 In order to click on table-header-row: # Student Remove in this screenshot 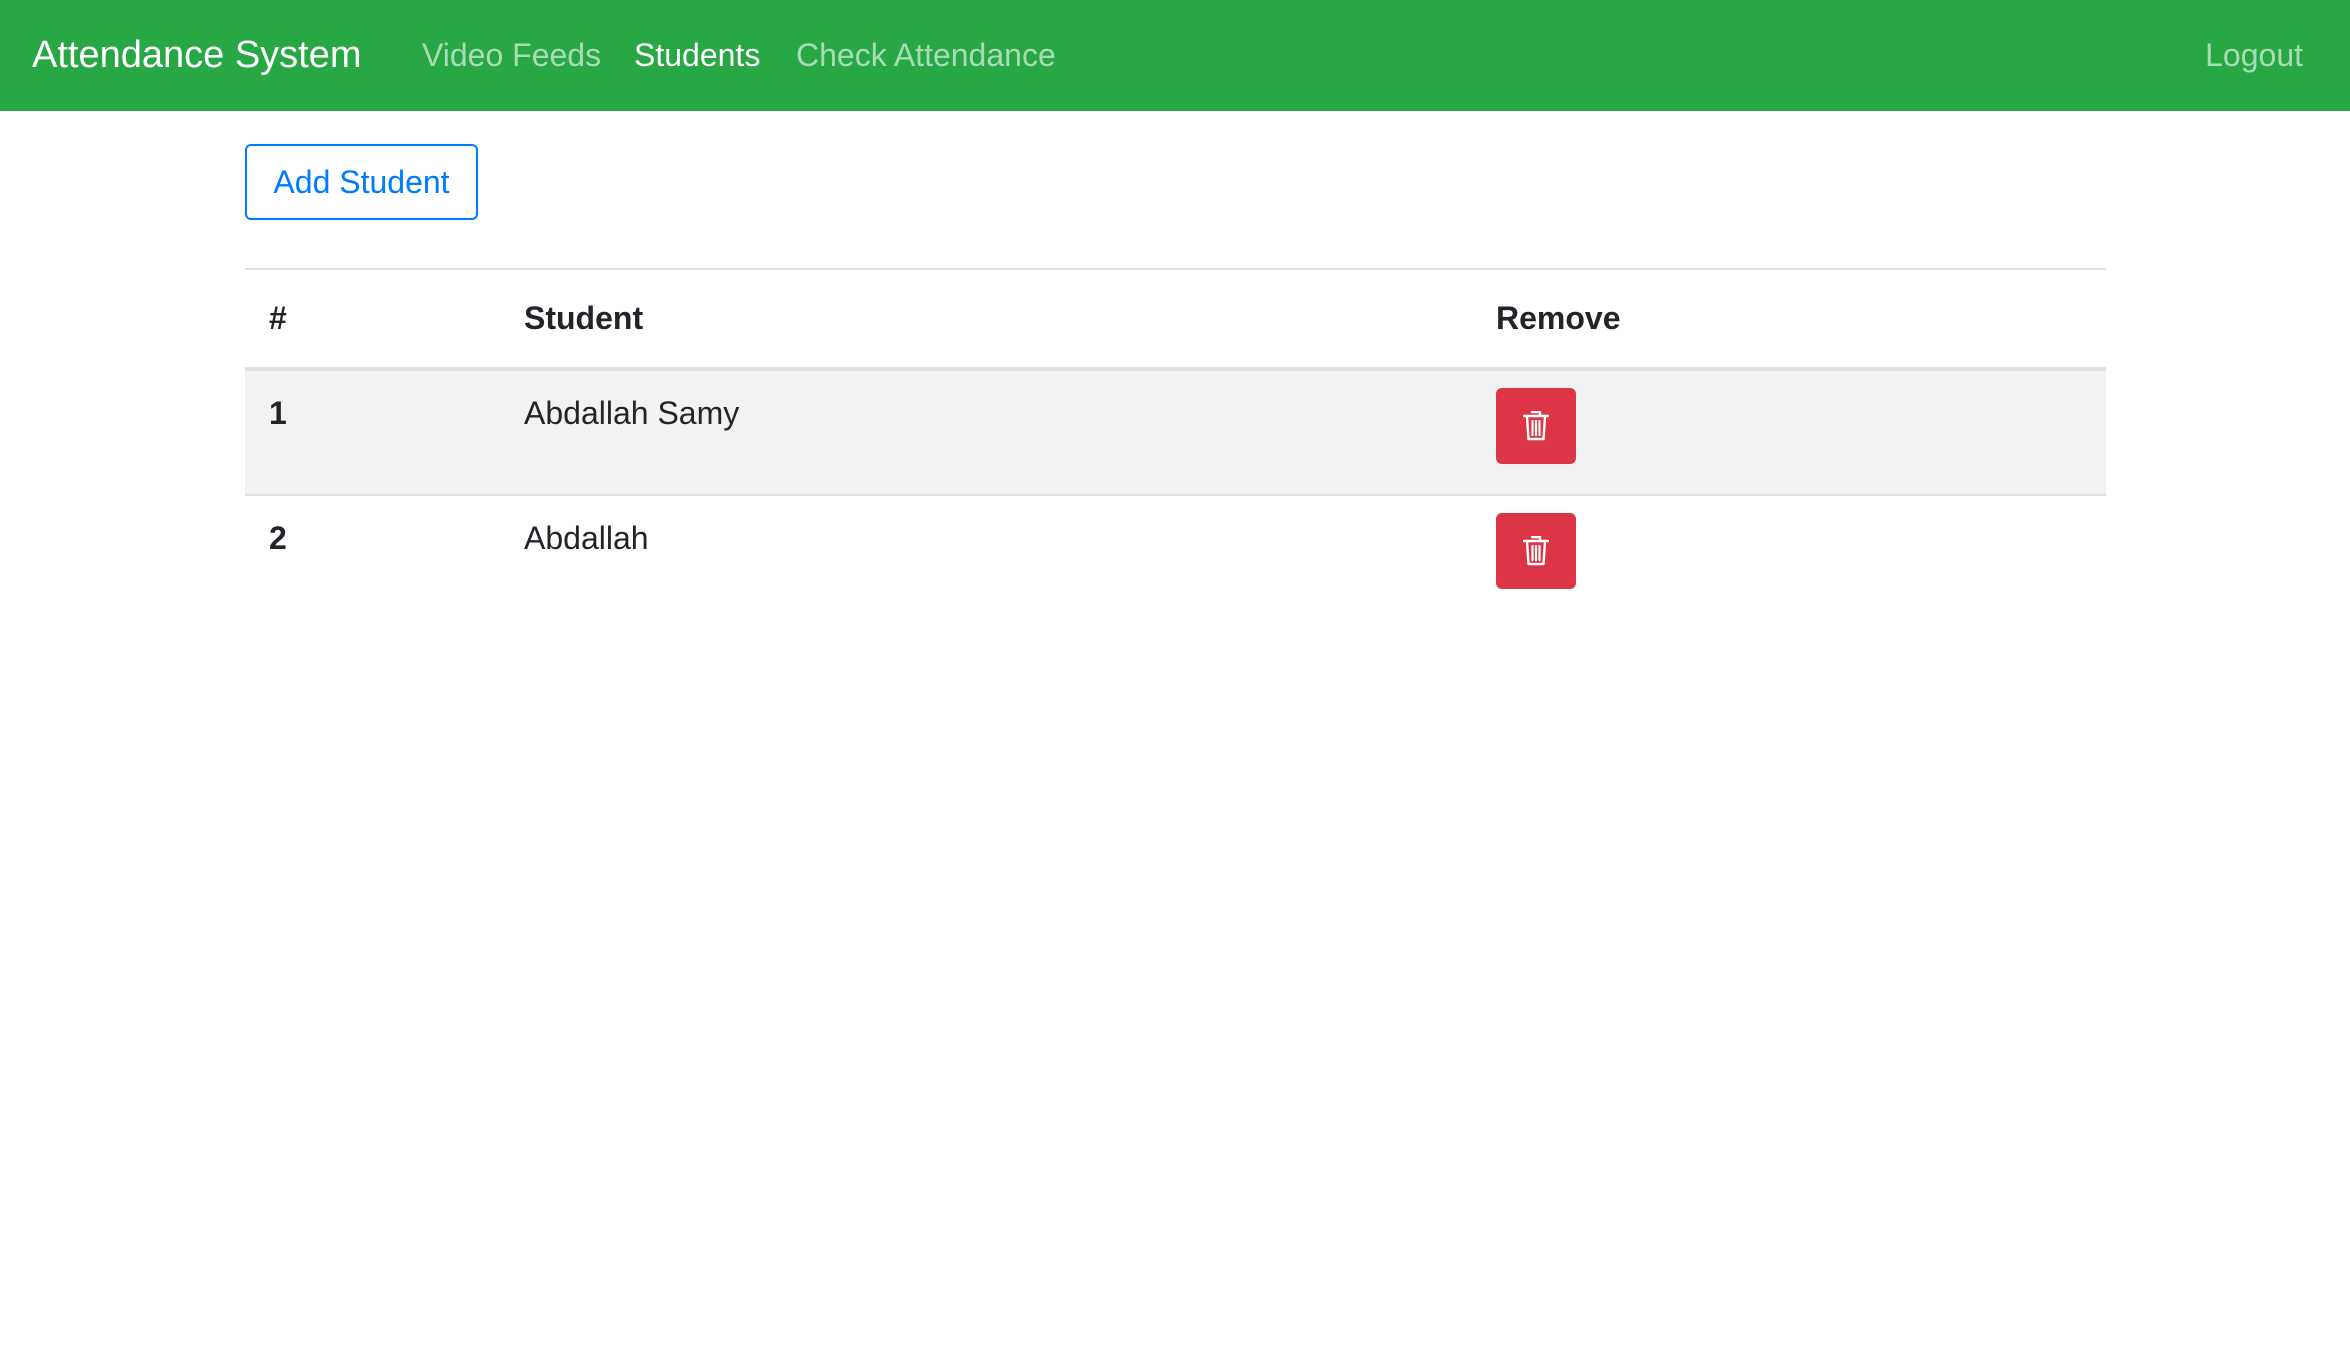, I will do `click(1175, 319)`.